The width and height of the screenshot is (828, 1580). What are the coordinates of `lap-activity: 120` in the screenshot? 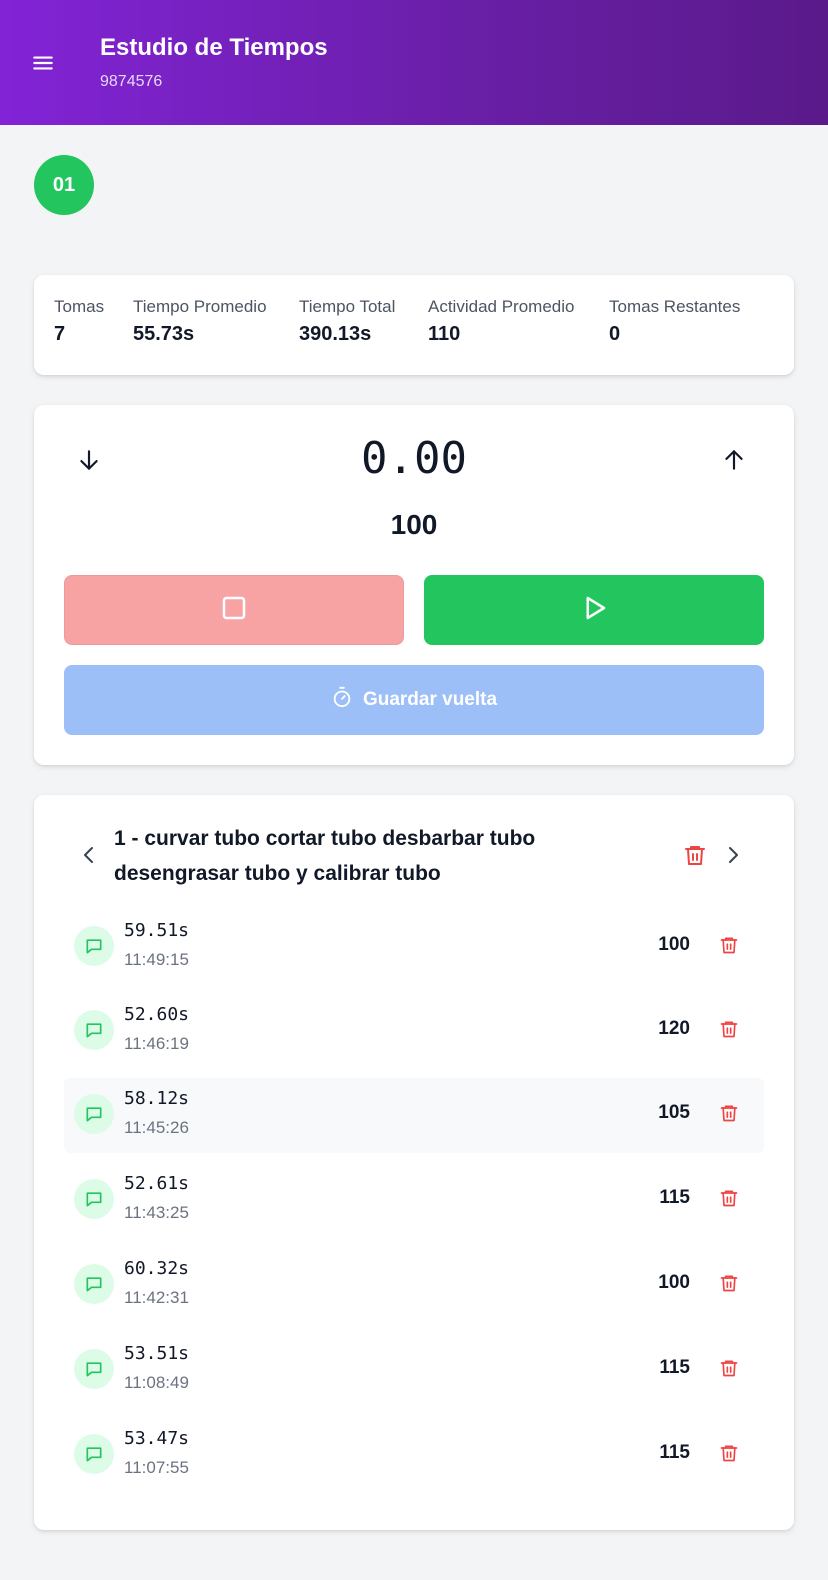 It's located at (674, 1028).